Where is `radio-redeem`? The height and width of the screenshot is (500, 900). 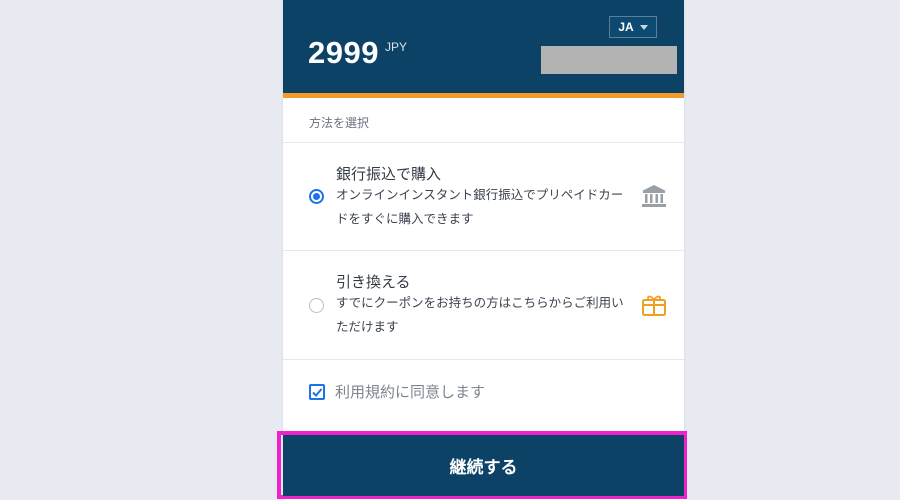 radio-redeem is located at coordinates (316, 305).